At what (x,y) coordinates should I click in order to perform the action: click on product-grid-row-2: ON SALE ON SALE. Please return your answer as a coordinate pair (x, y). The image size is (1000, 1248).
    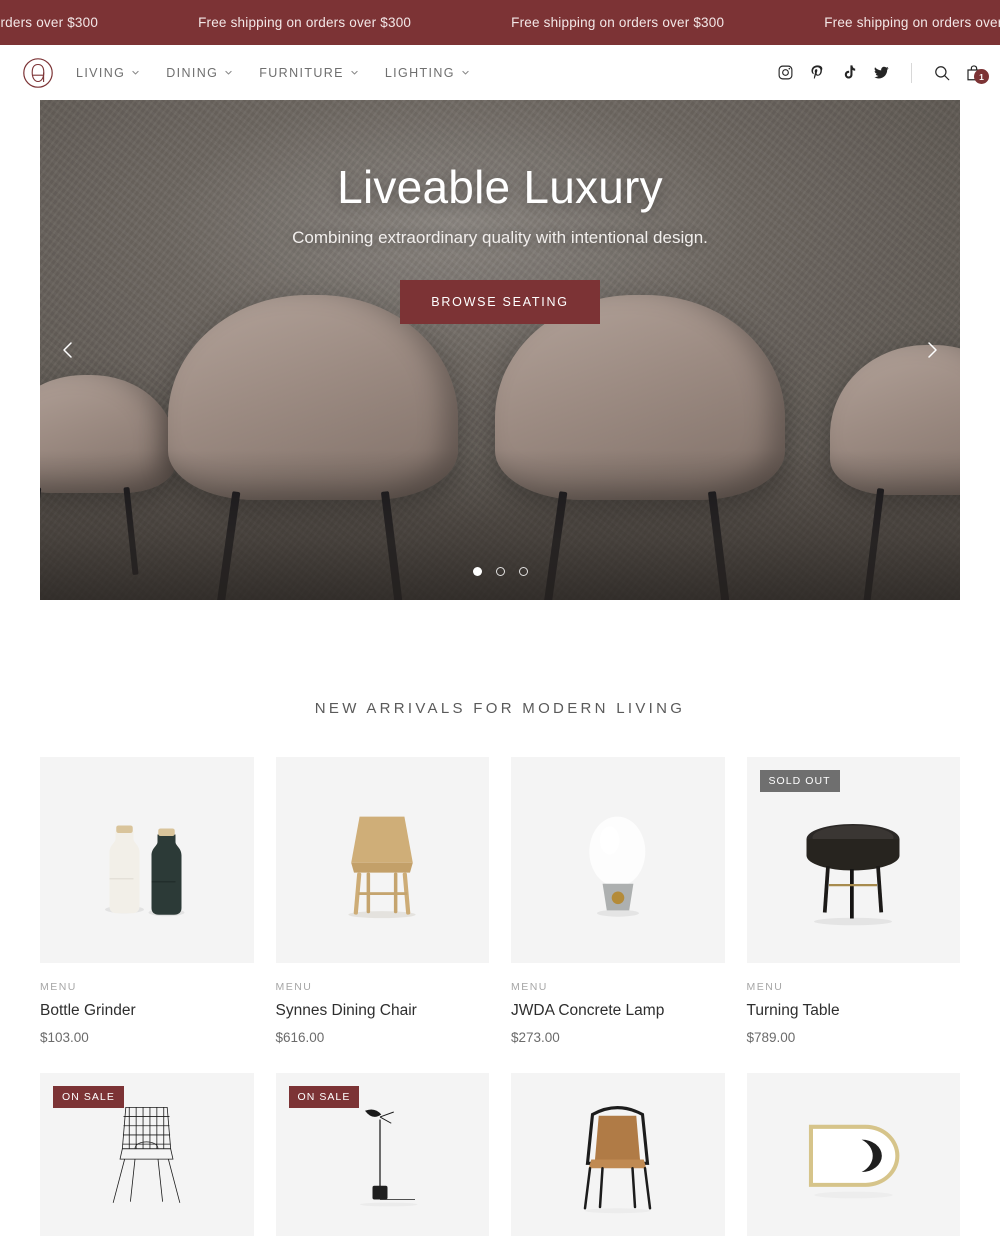
    Looking at the image, I should click on (500, 1154).